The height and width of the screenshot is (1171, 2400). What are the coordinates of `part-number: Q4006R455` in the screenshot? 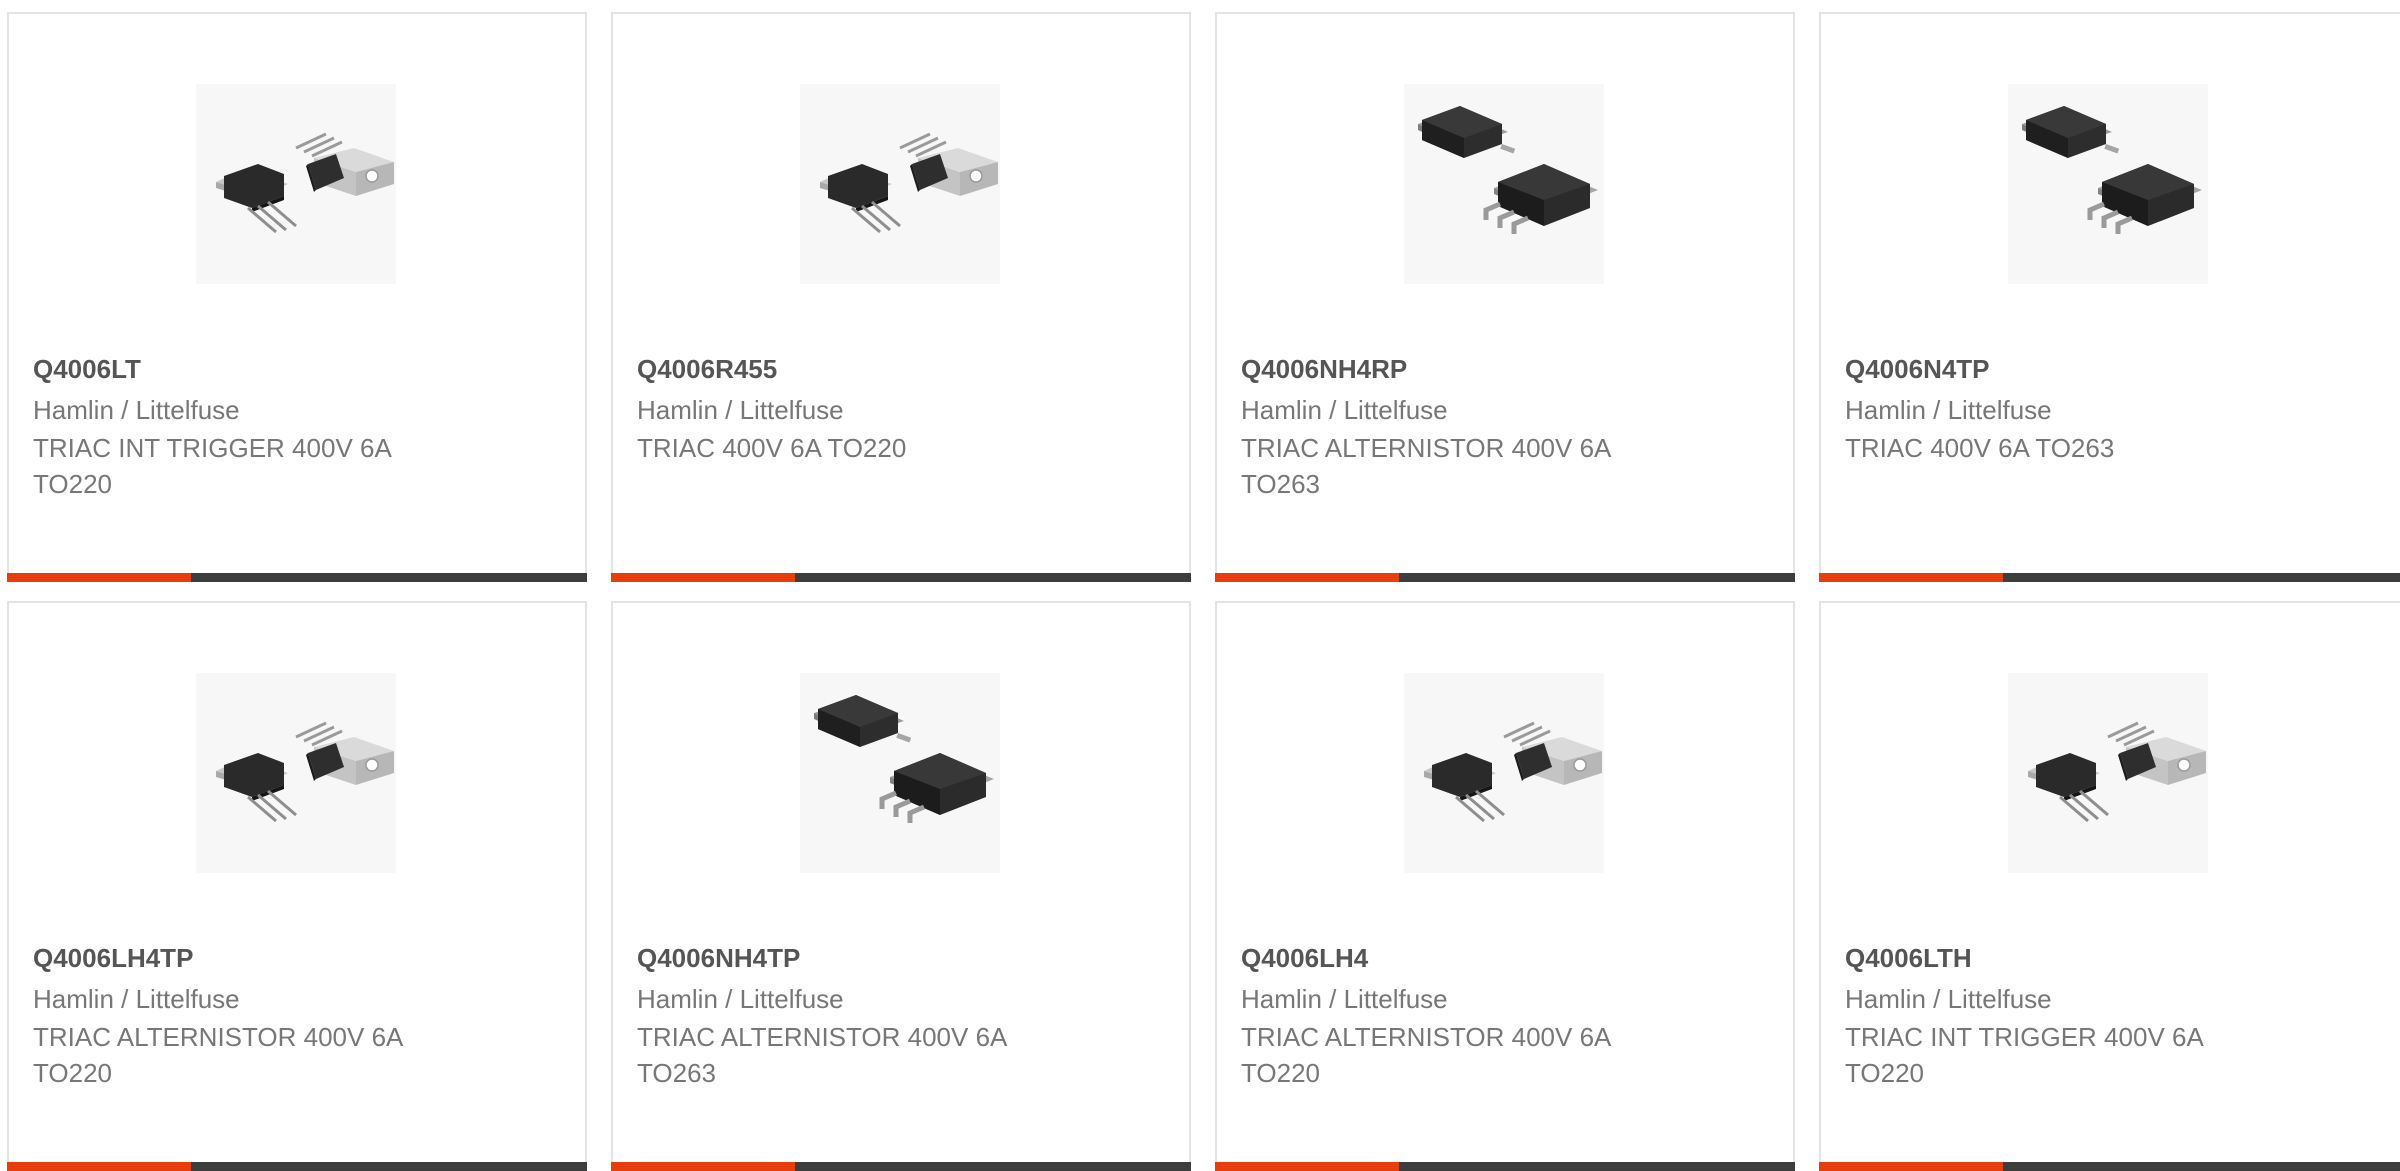 It's located at (707, 369).